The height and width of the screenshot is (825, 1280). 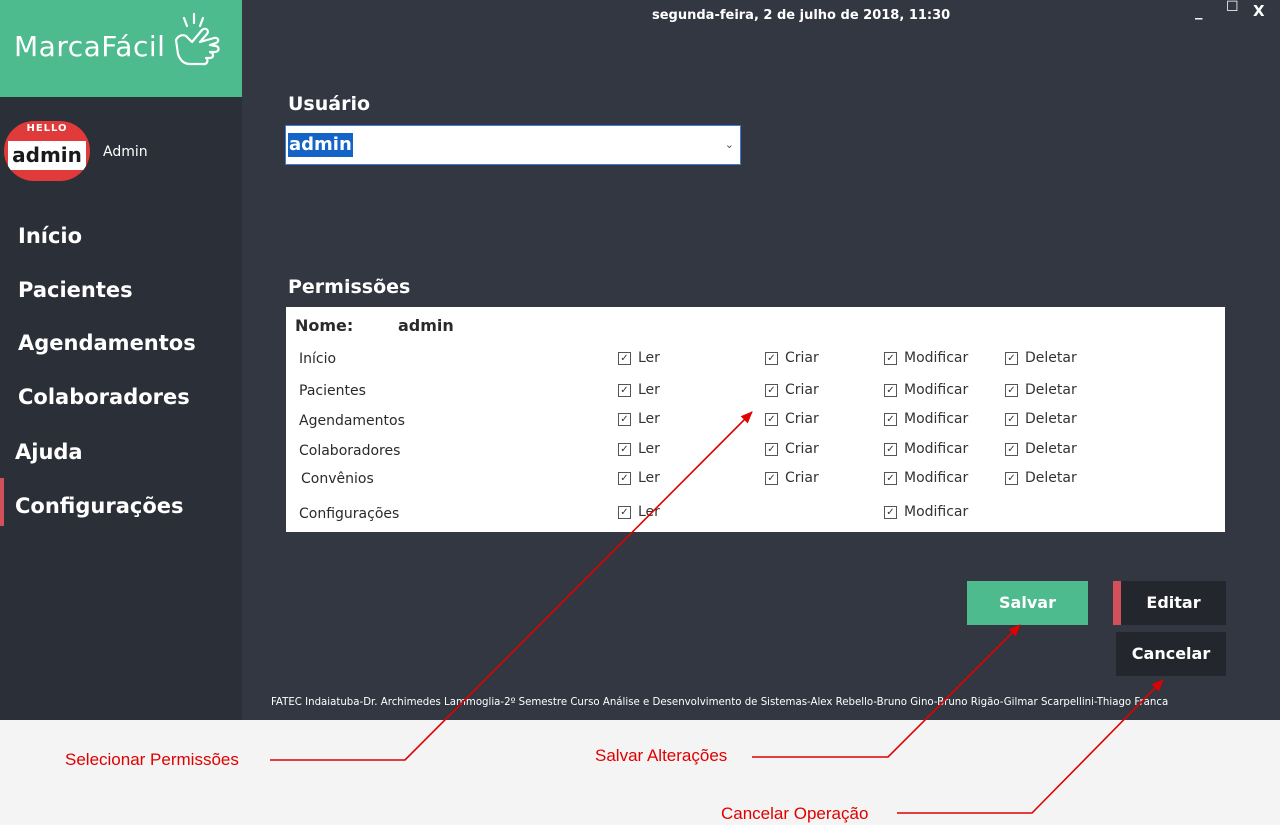 What do you see at coordinates (661, 755) in the screenshot?
I see `annotation-salvar: Salvar Alterações` at bounding box center [661, 755].